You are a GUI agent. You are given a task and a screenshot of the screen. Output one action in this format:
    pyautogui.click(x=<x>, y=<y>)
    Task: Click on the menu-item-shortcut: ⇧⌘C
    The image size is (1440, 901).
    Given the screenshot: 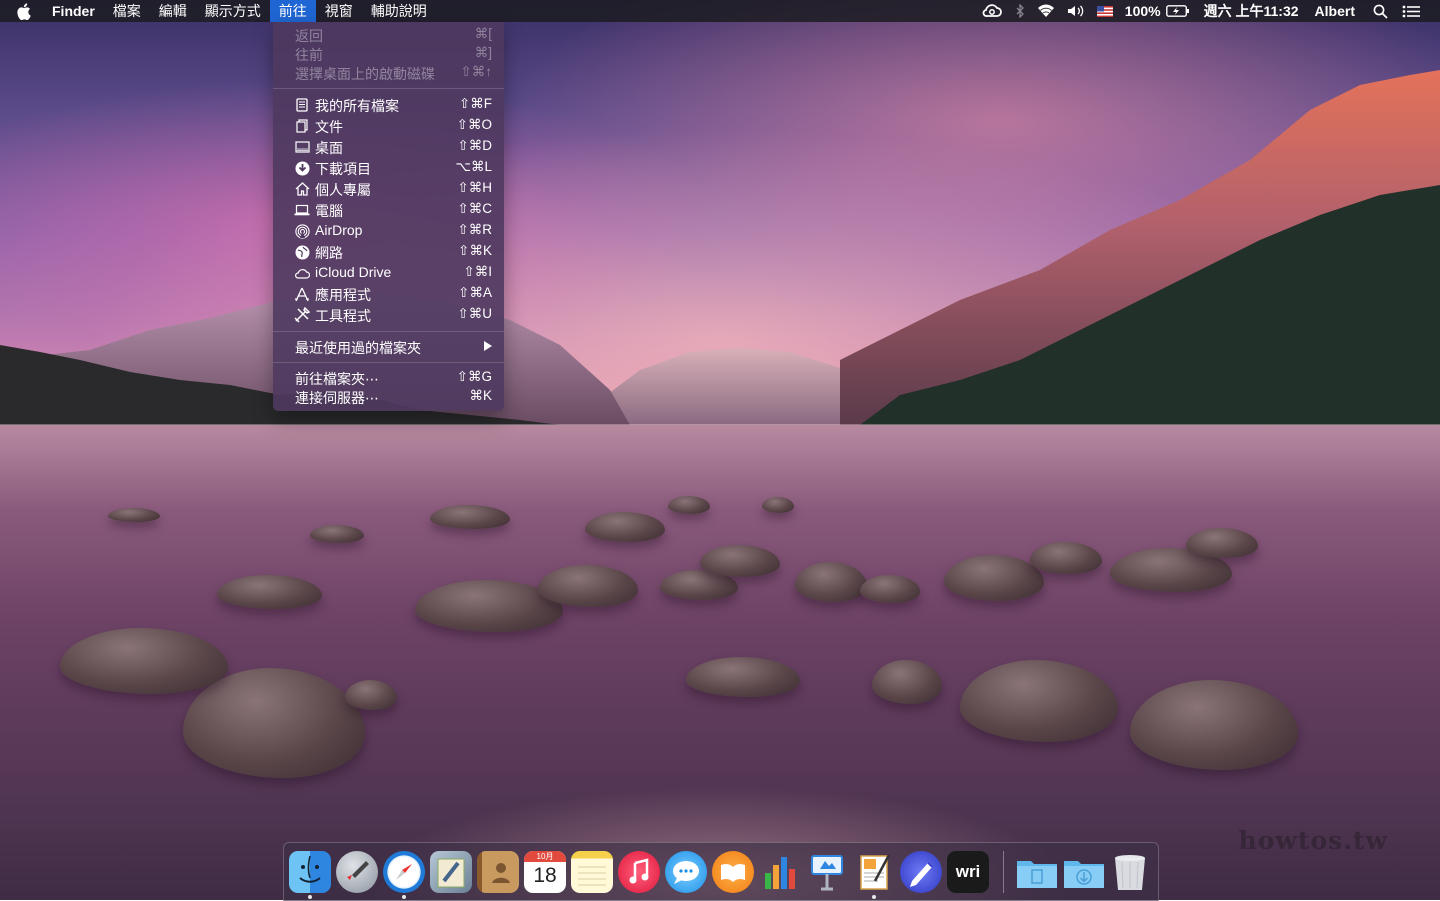 What is the action you would take?
    pyautogui.click(x=474, y=208)
    